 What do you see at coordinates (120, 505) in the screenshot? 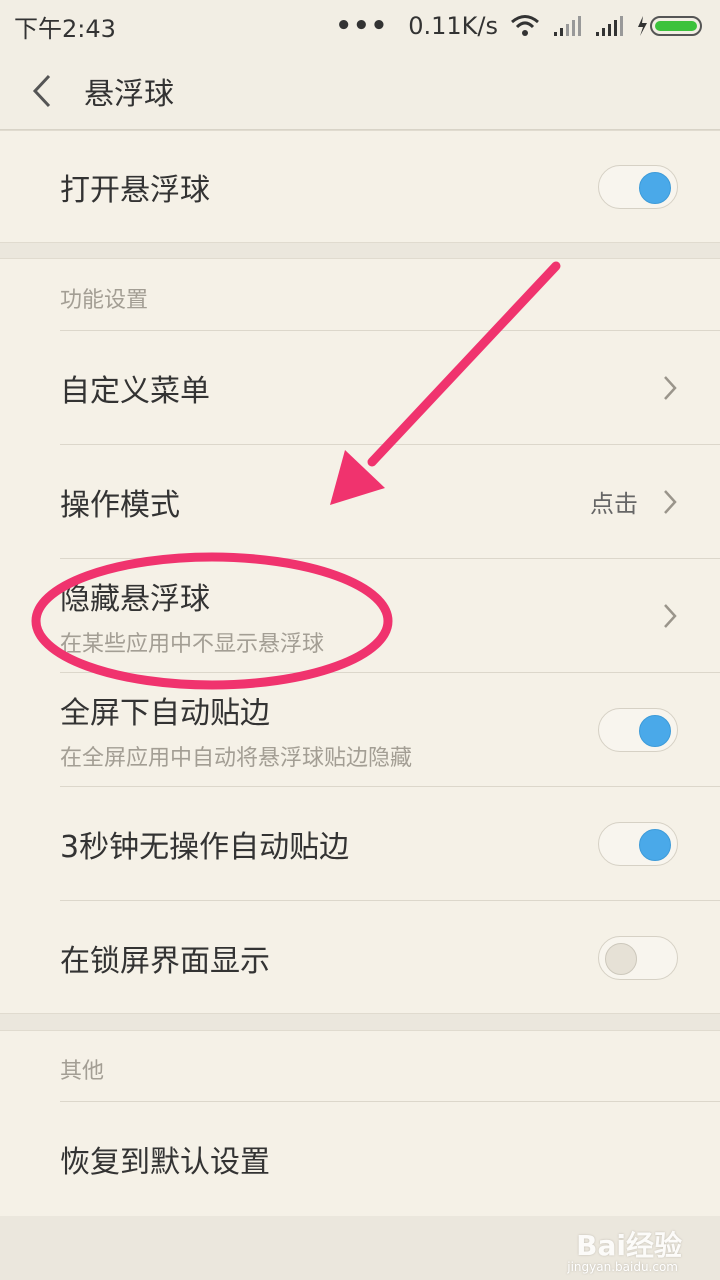
I see `operation-mode-label: 操作模式` at bounding box center [120, 505].